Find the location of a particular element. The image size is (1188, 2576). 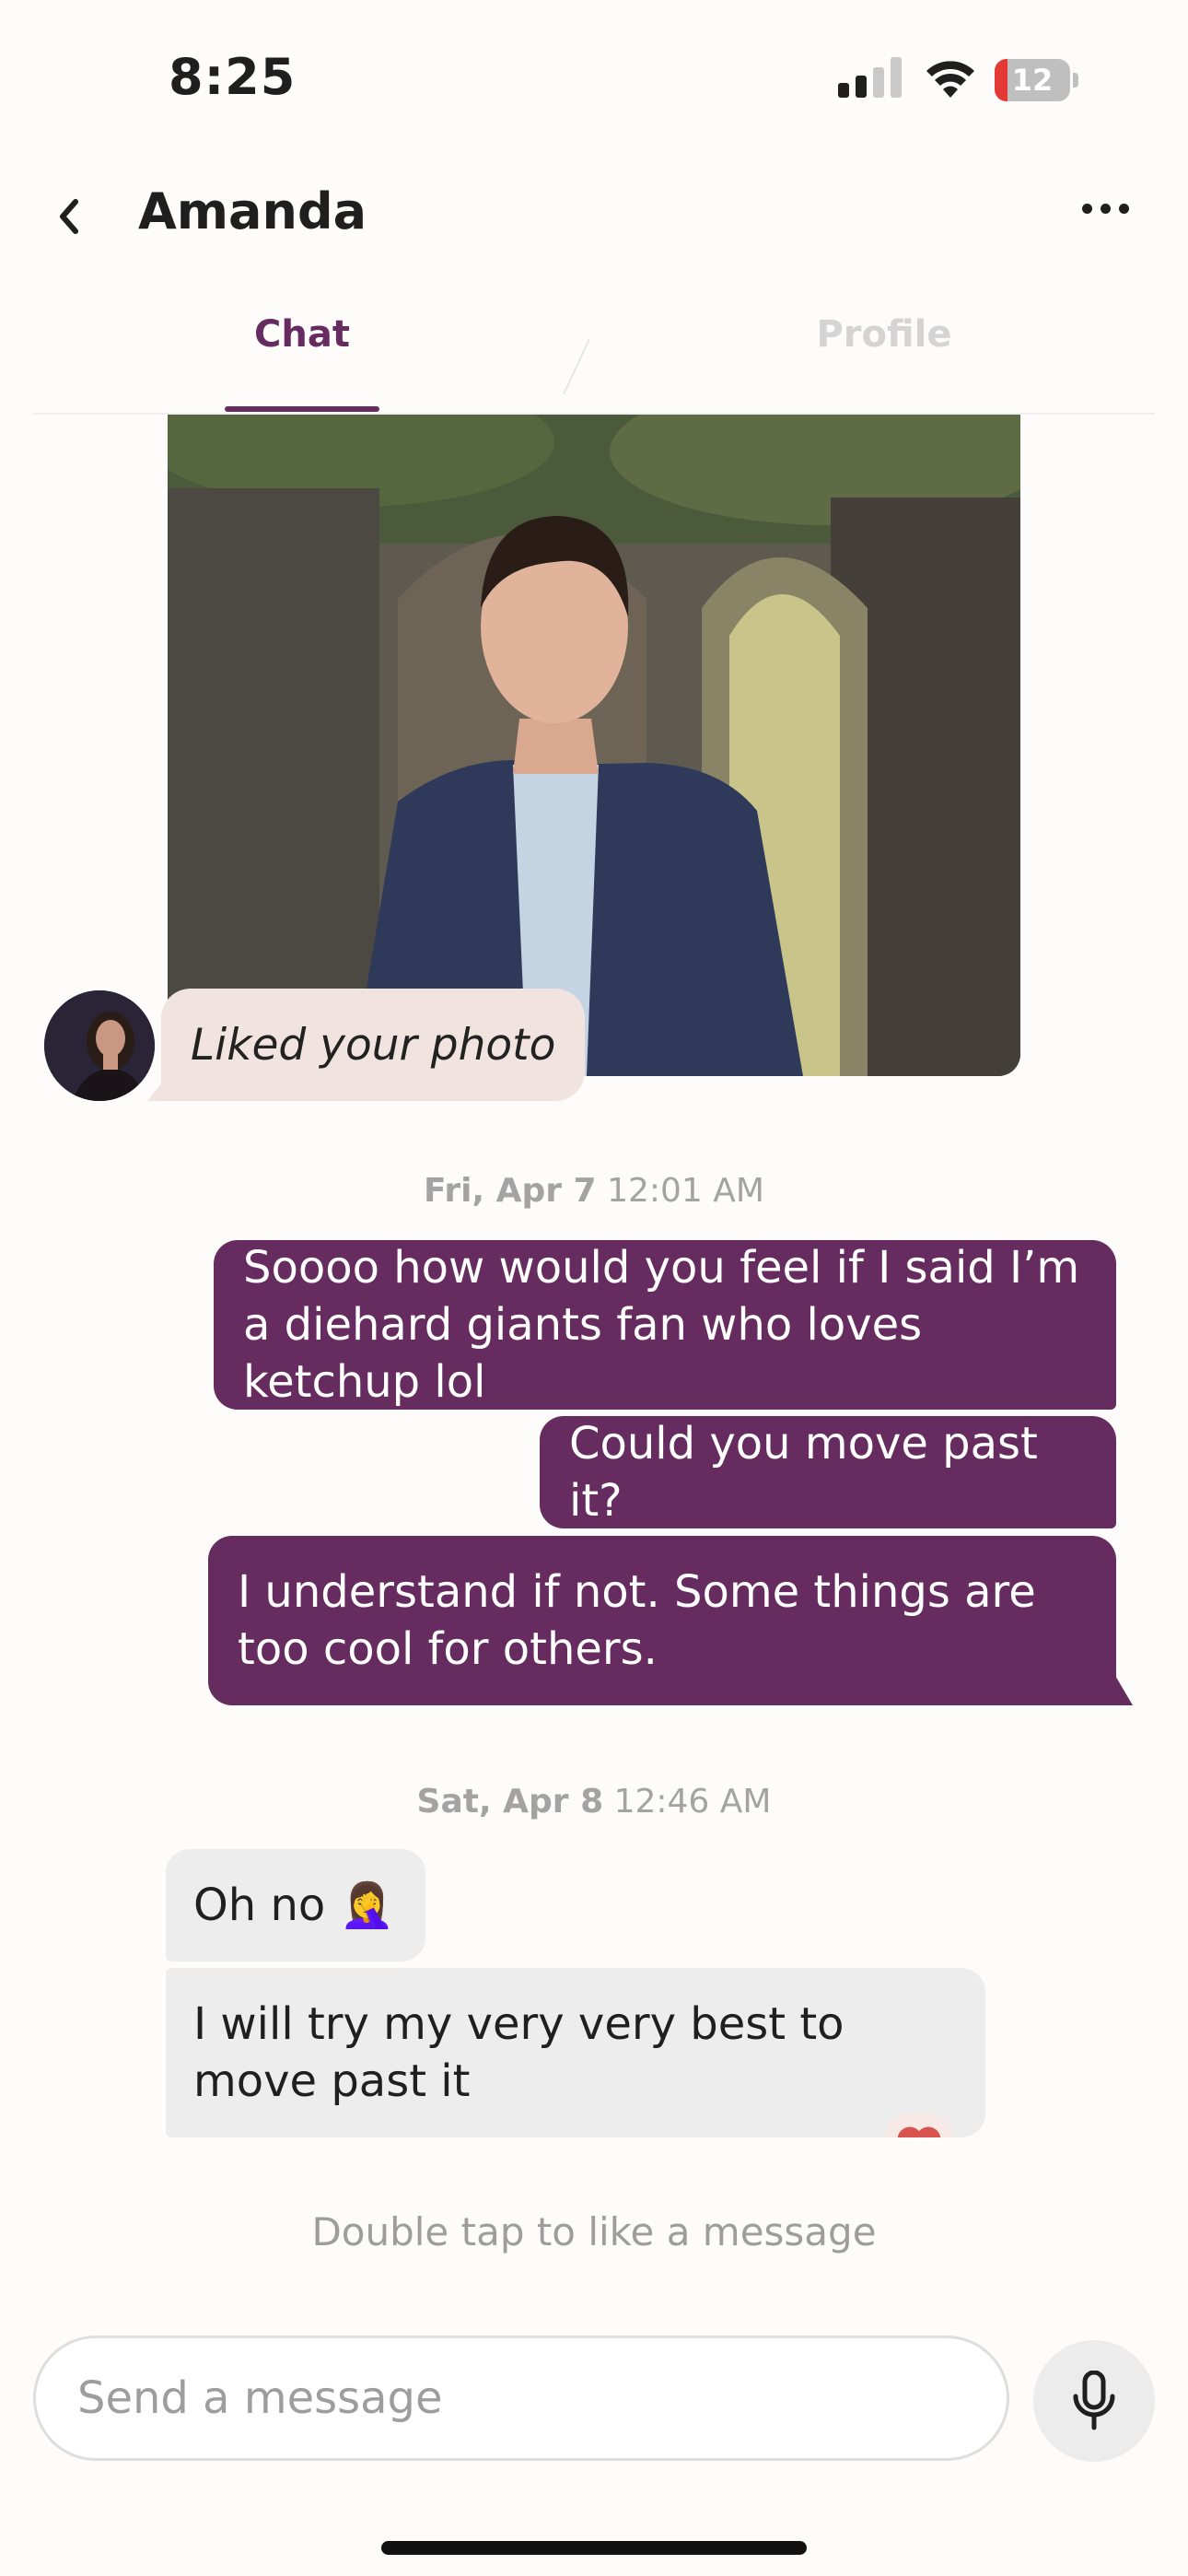

home-indicator is located at coordinates (594, 2548).